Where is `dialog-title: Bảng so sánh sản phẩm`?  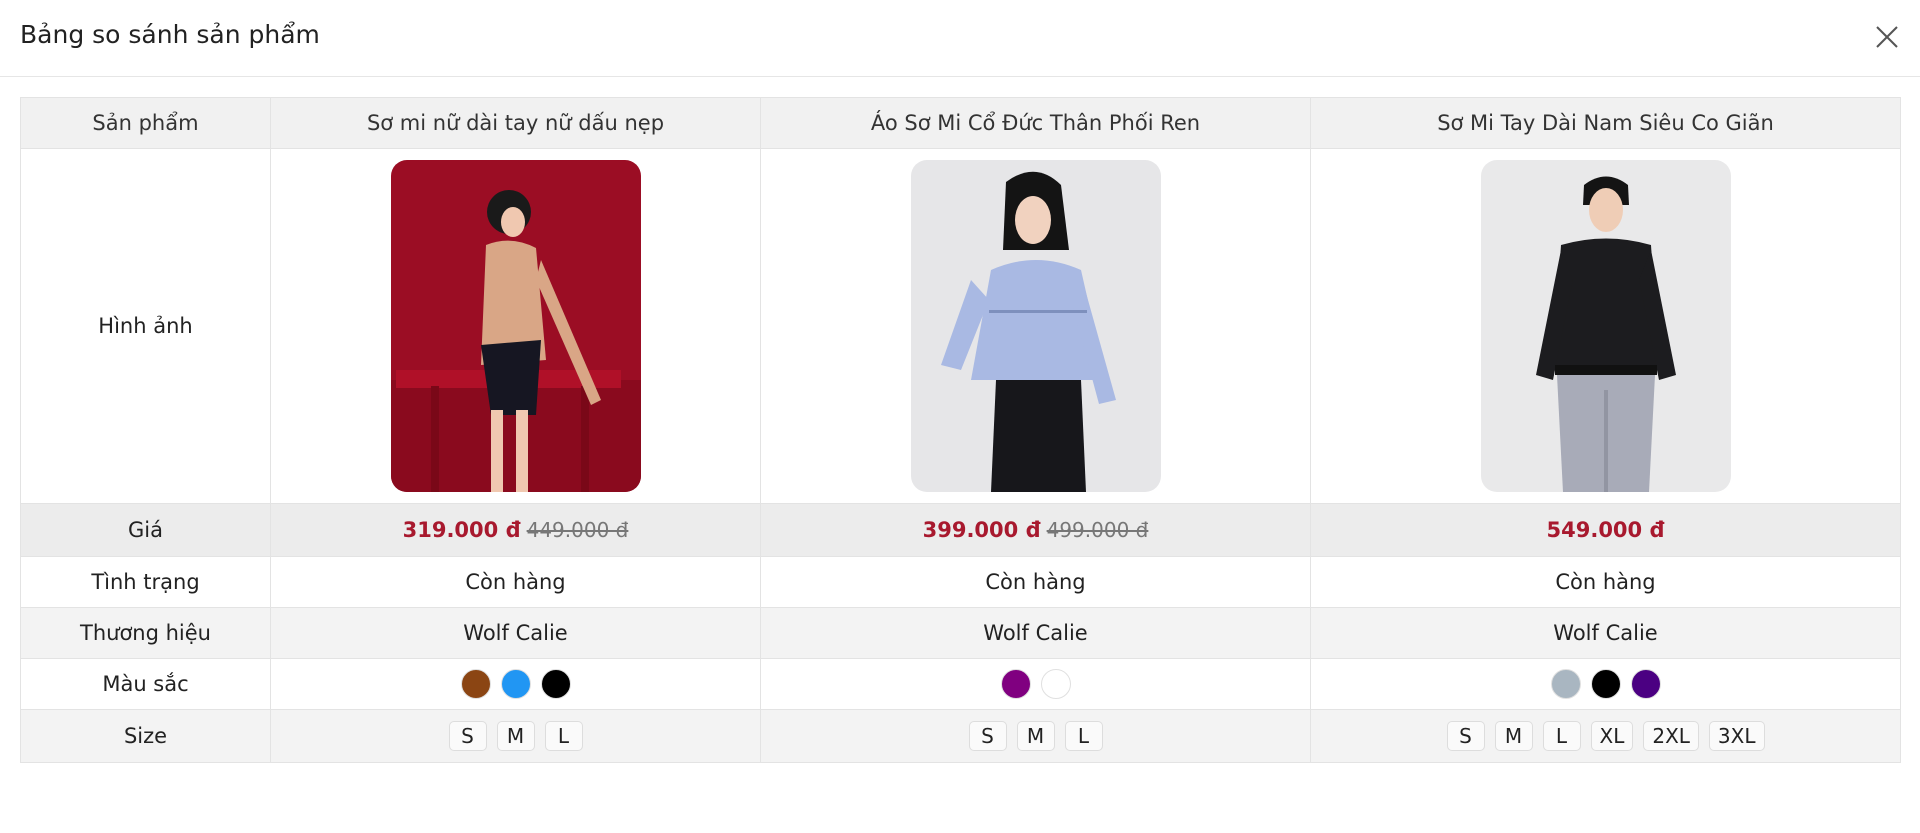
dialog-title: Bảng so sánh sản phẩm is located at coordinates (170, 34).